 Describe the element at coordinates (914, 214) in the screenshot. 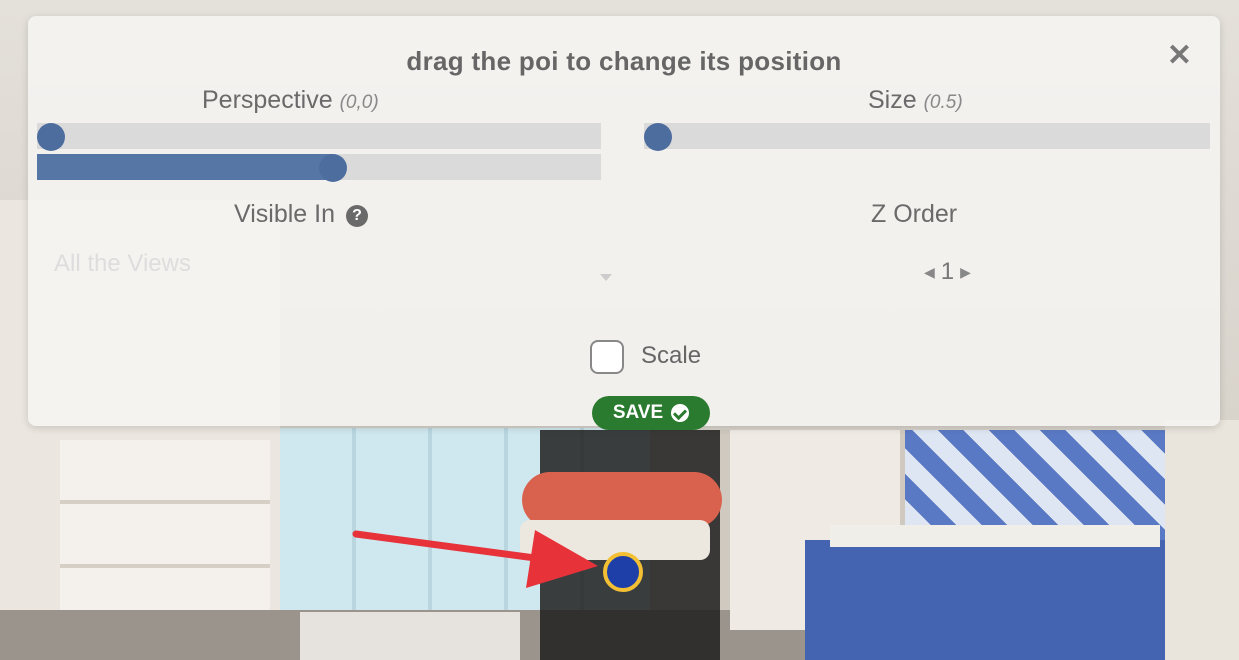

I see `z-order-label: Z Order` at that location.